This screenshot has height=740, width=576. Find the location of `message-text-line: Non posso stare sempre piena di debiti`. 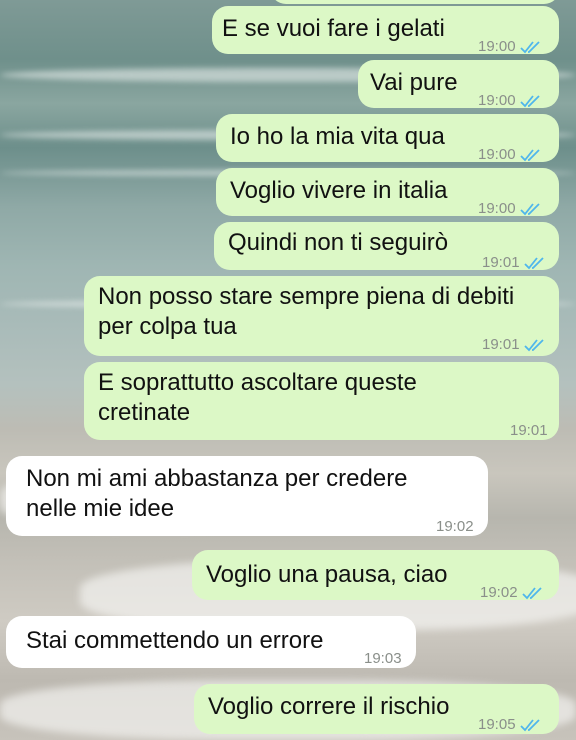

message-text-line: Non posso stare sempre piena di debiti is located at coordinates (306, 296).